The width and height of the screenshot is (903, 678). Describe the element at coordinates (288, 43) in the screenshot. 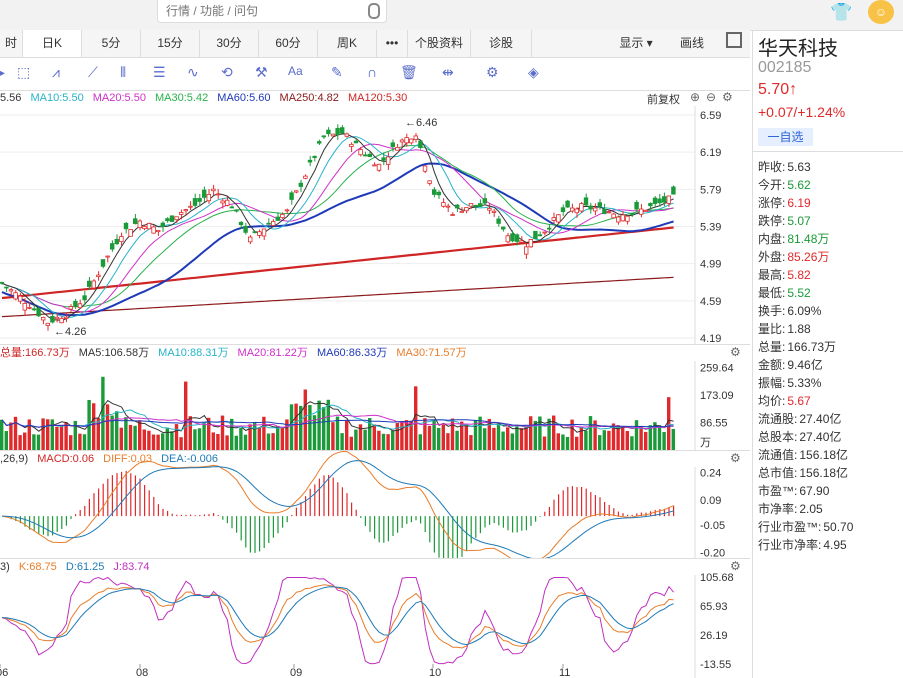

I see `tab-5: 60分` at that location.